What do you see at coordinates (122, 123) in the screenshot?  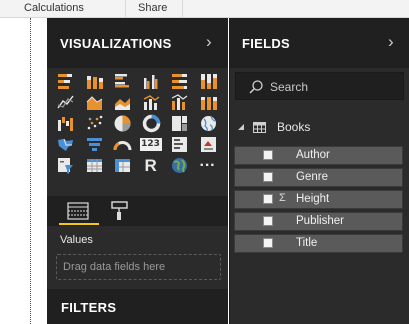 I see `pie-chart-icon` at bounding box center [122, 123].